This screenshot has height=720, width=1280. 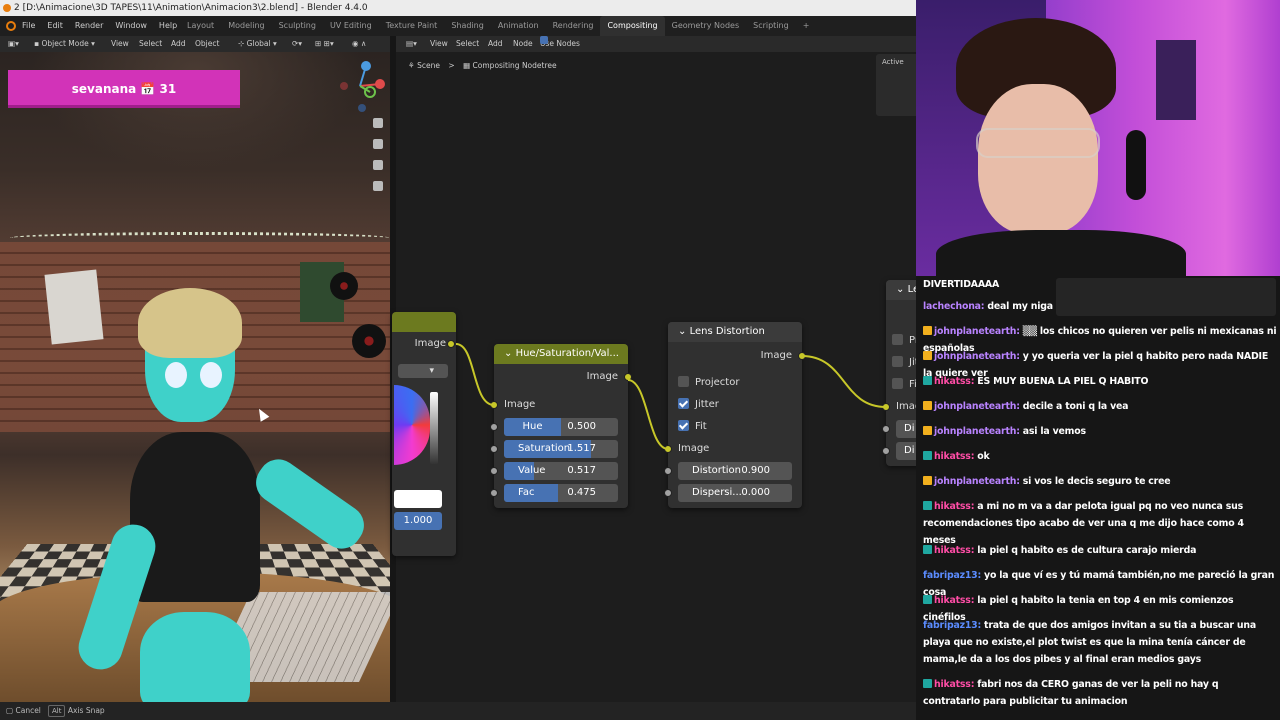 I want to click on dispersion-field: Dispersi... 0.000, so click(x=735, y=493).